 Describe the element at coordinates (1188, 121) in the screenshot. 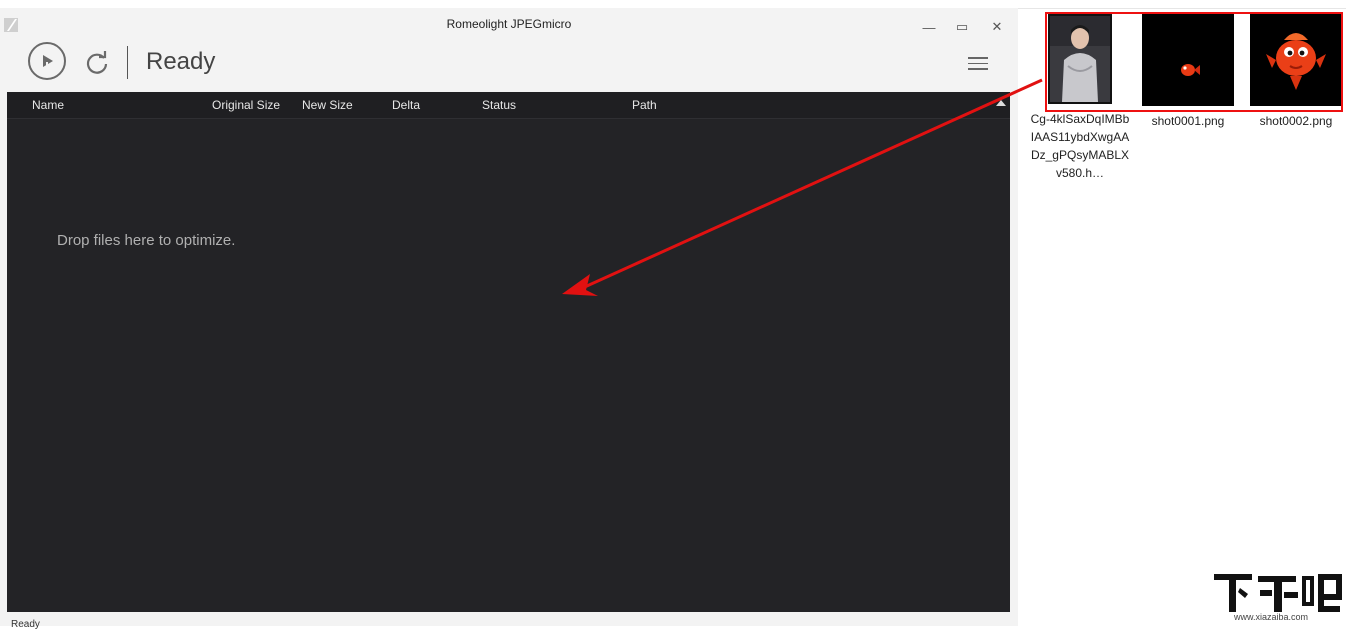

I see `file-name: shot0001.png` at that location.